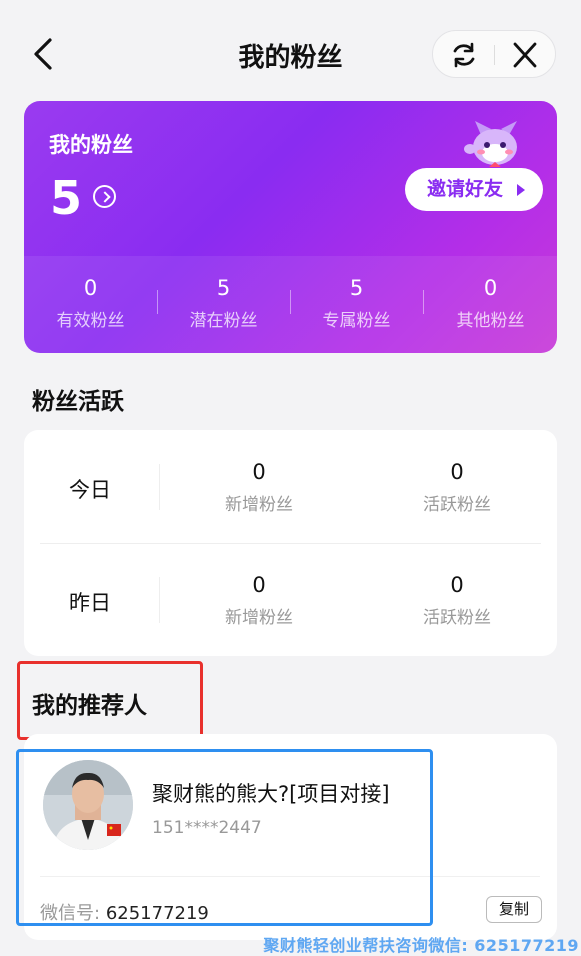 The image size is (581, 956). Describe the element at coordinates (91, 145) in the screenshot. I see `fans-card-title: 我的粉丝` at that location.